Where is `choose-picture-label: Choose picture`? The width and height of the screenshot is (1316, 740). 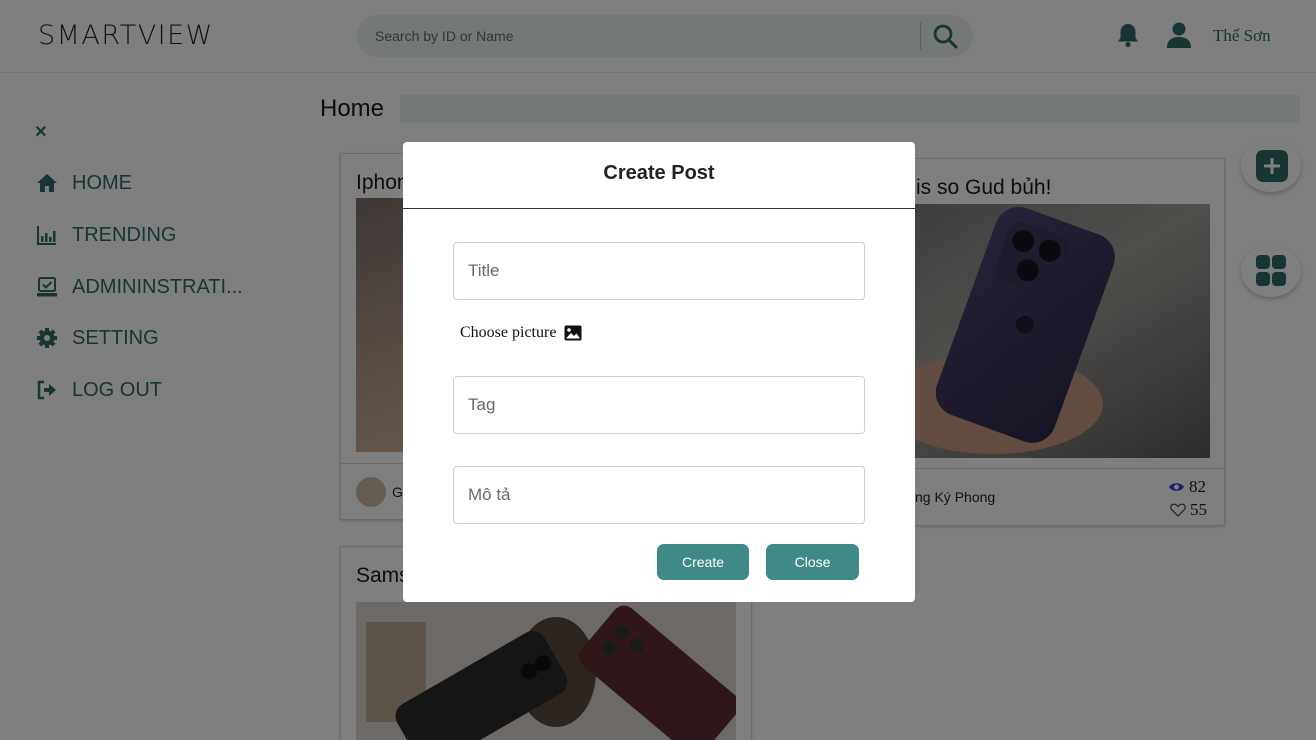
choose-picture-label: Choose picture is located at coordinates (508, 332).